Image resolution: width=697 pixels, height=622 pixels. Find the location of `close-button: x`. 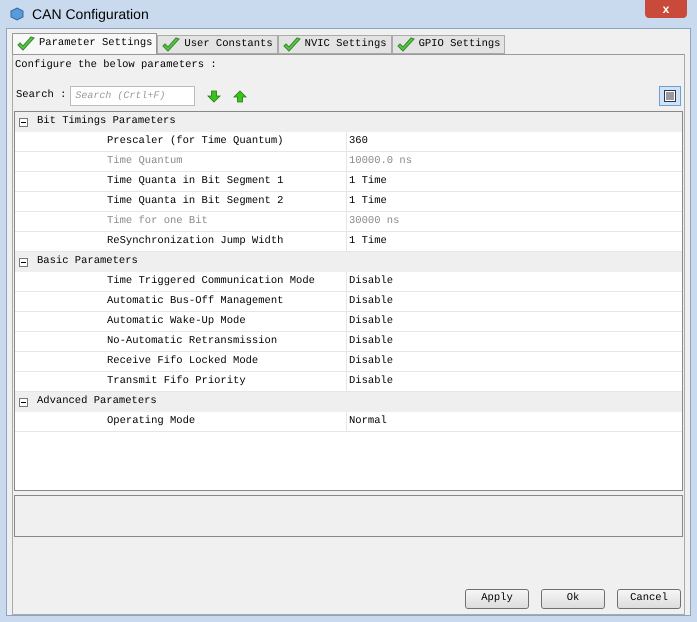

close-button: x is located at coordinates (666, 9).